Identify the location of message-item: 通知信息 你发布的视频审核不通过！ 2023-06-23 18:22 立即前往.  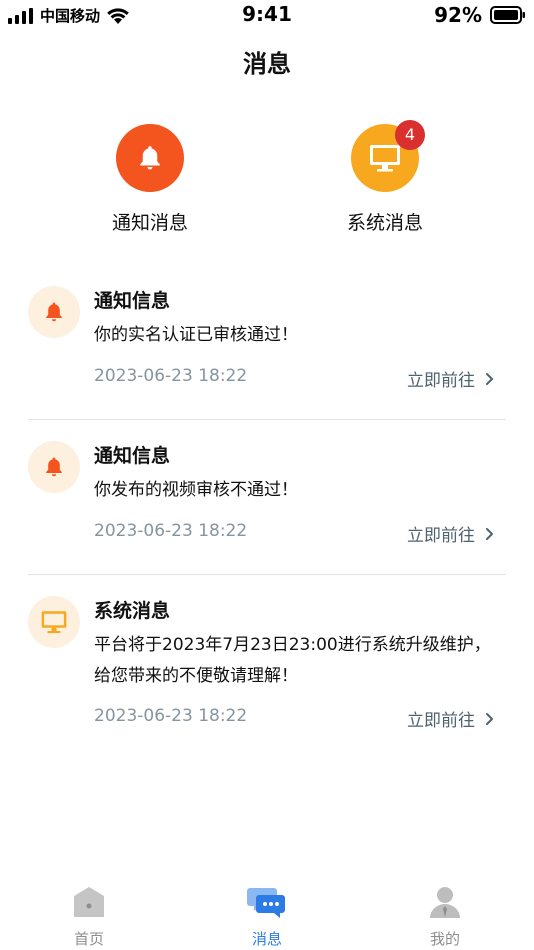
(267, 496).